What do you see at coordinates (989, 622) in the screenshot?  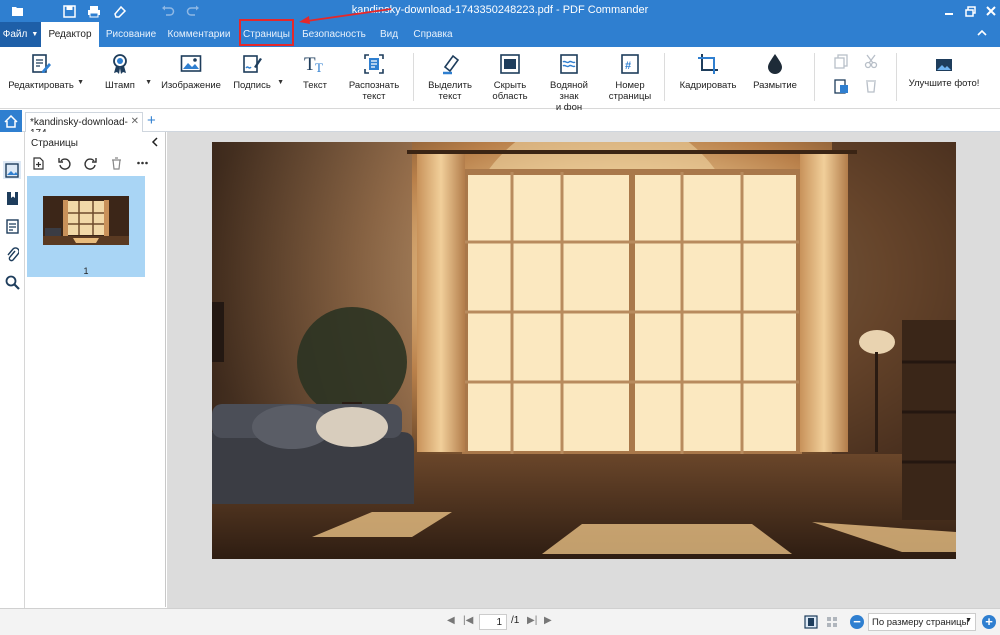 I see `zoom-in-icon: +` at bounding box center [989, 622].